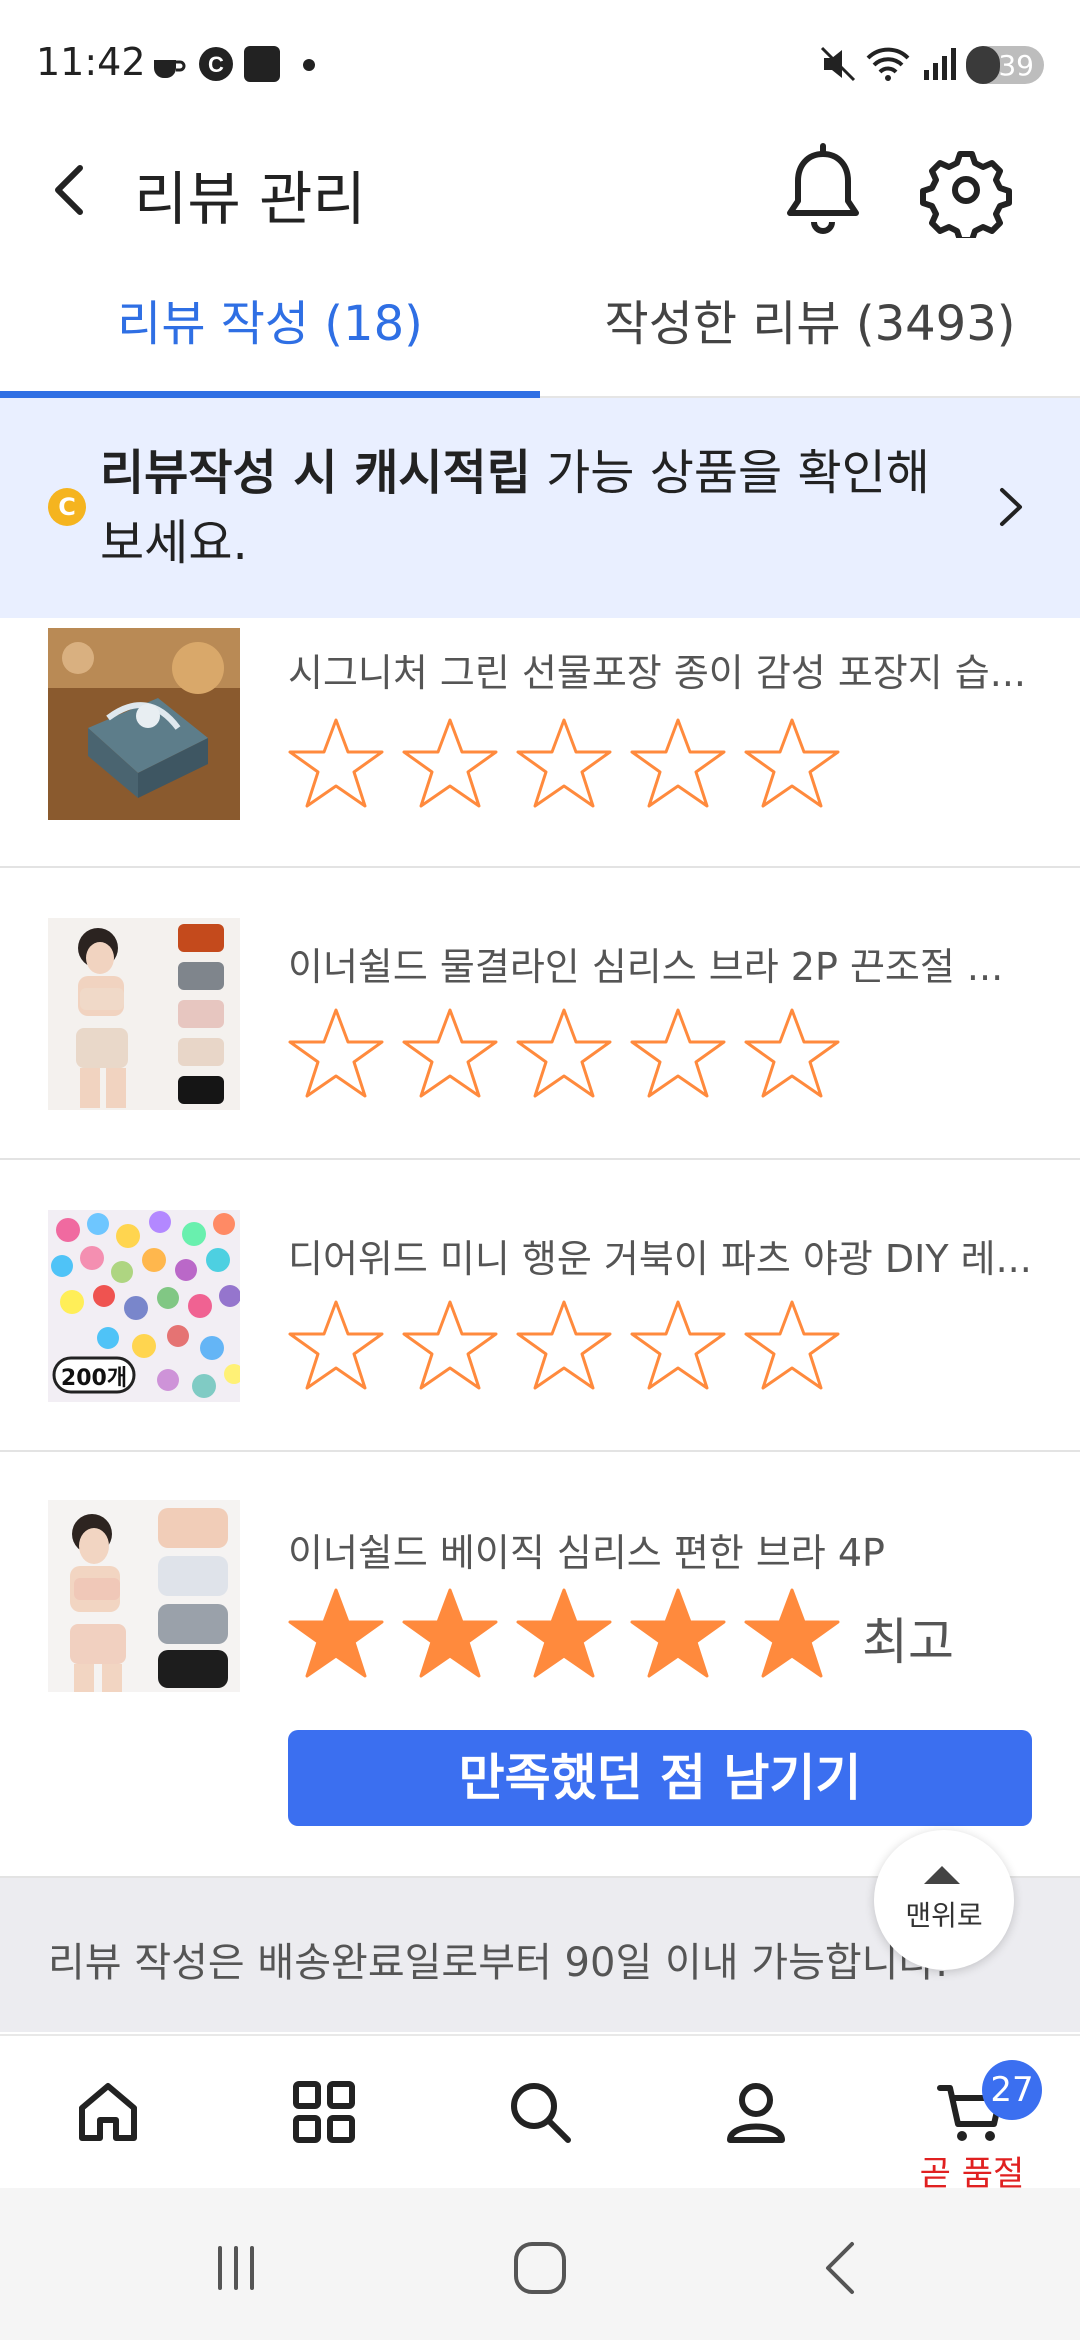 The image size is (1080, 2340). I want to click on nav-home, so click(108, 2112).